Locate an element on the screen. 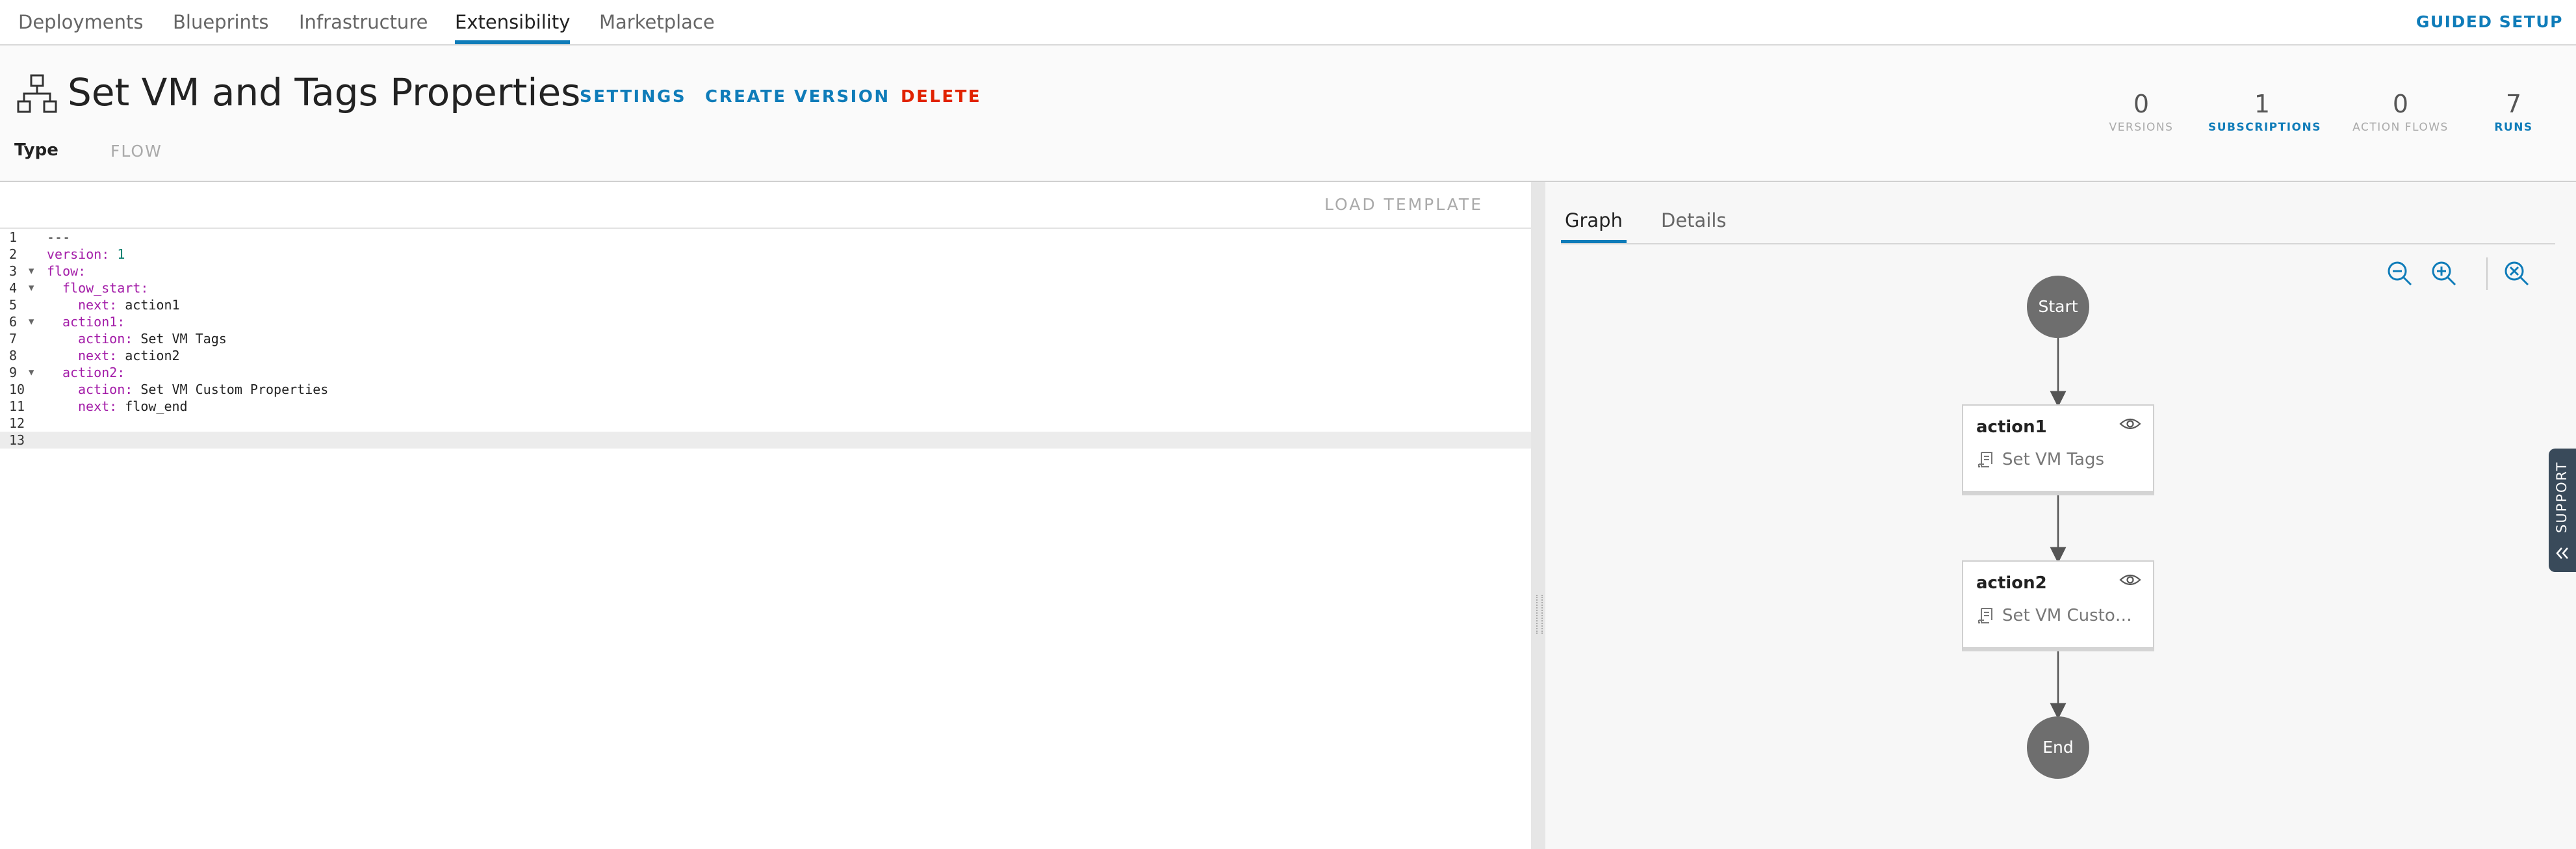  stat-subscriptions-value: 1 is located at coordinates (2263, 104).